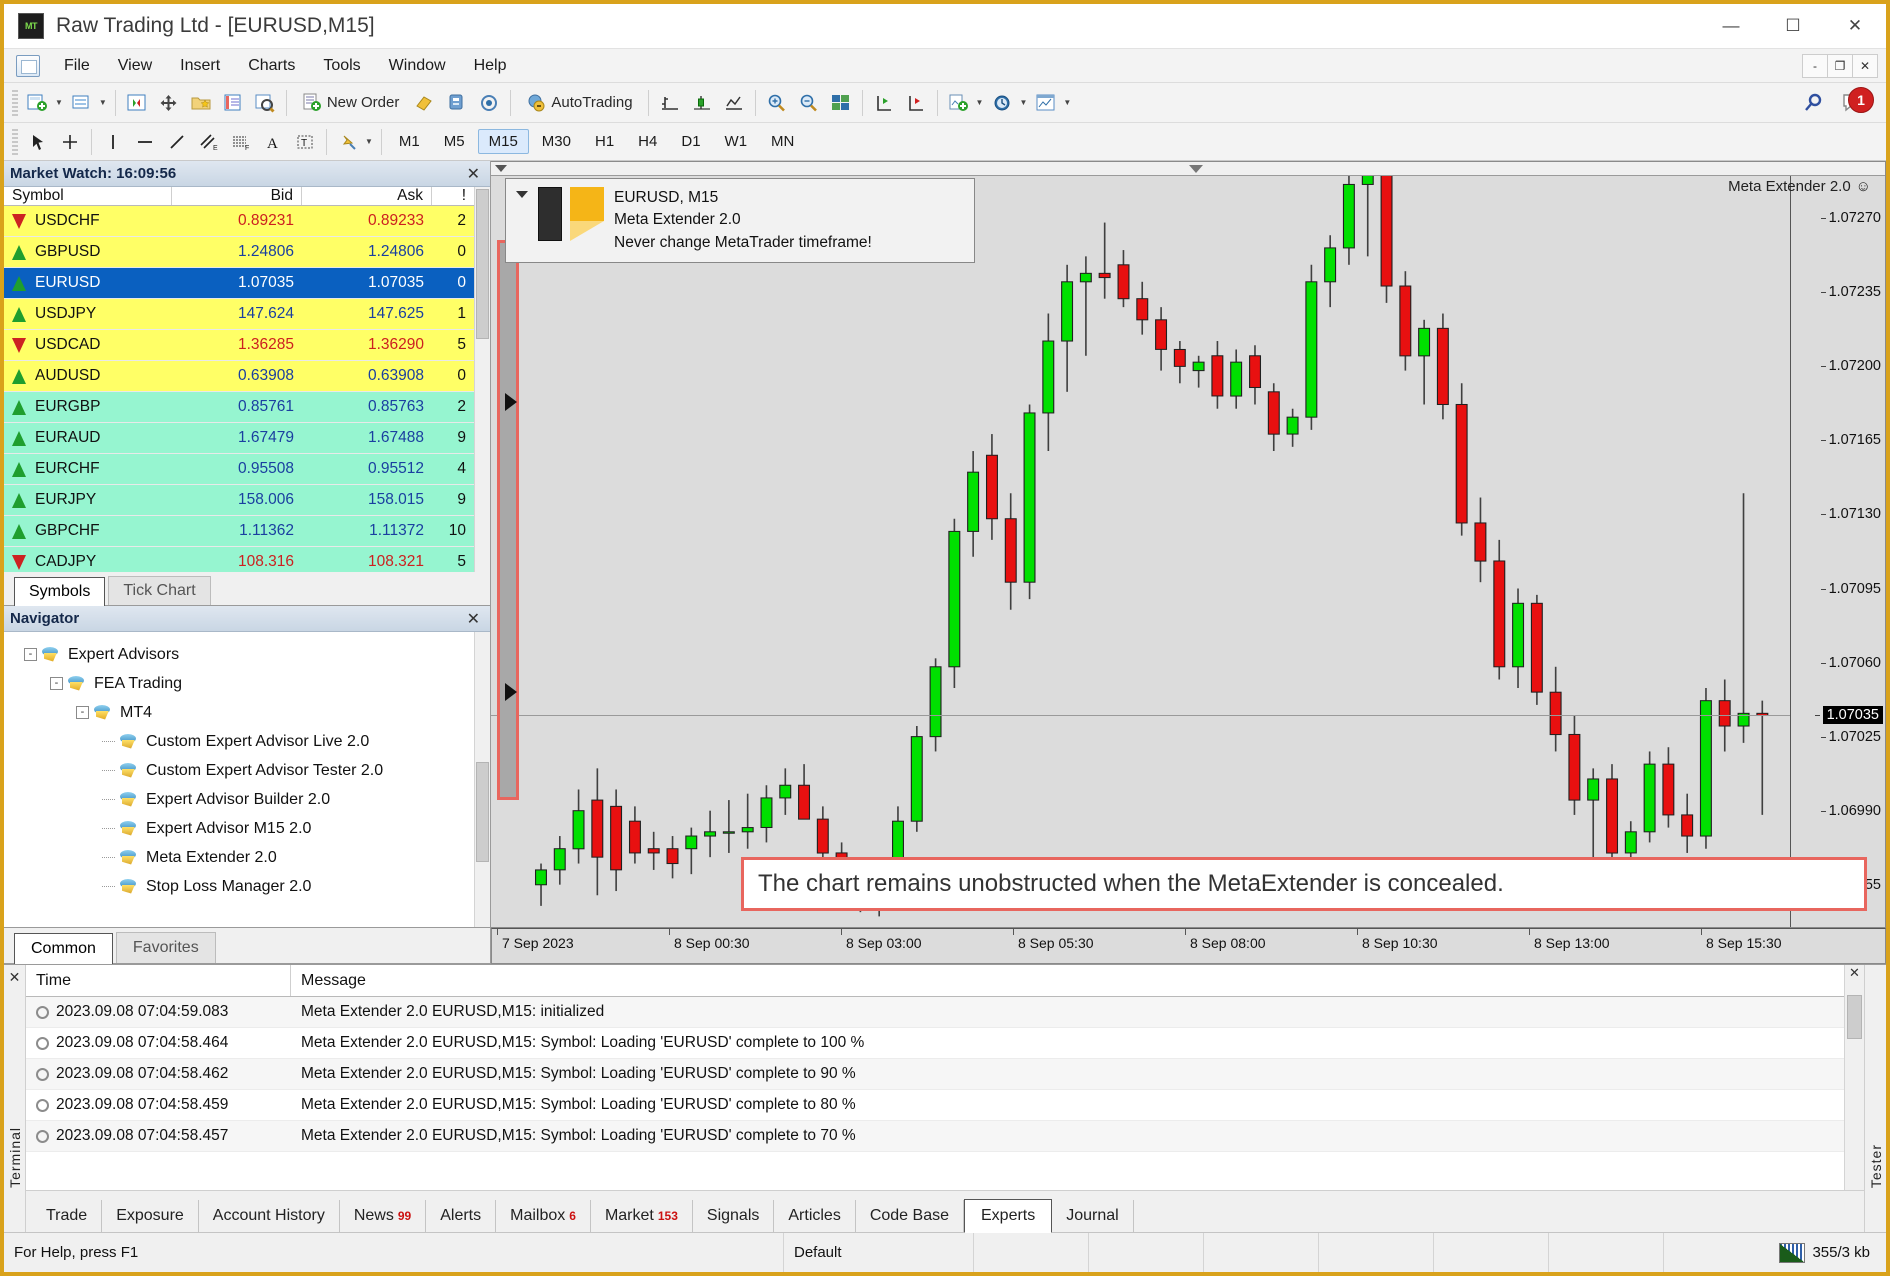 Image resolution: width=1890 pixels, height=1276 pixels. What do you see at coordinates (28, 65) in the screenshot?
I see `mdi-app-icon` at bounding box center [28, 65].